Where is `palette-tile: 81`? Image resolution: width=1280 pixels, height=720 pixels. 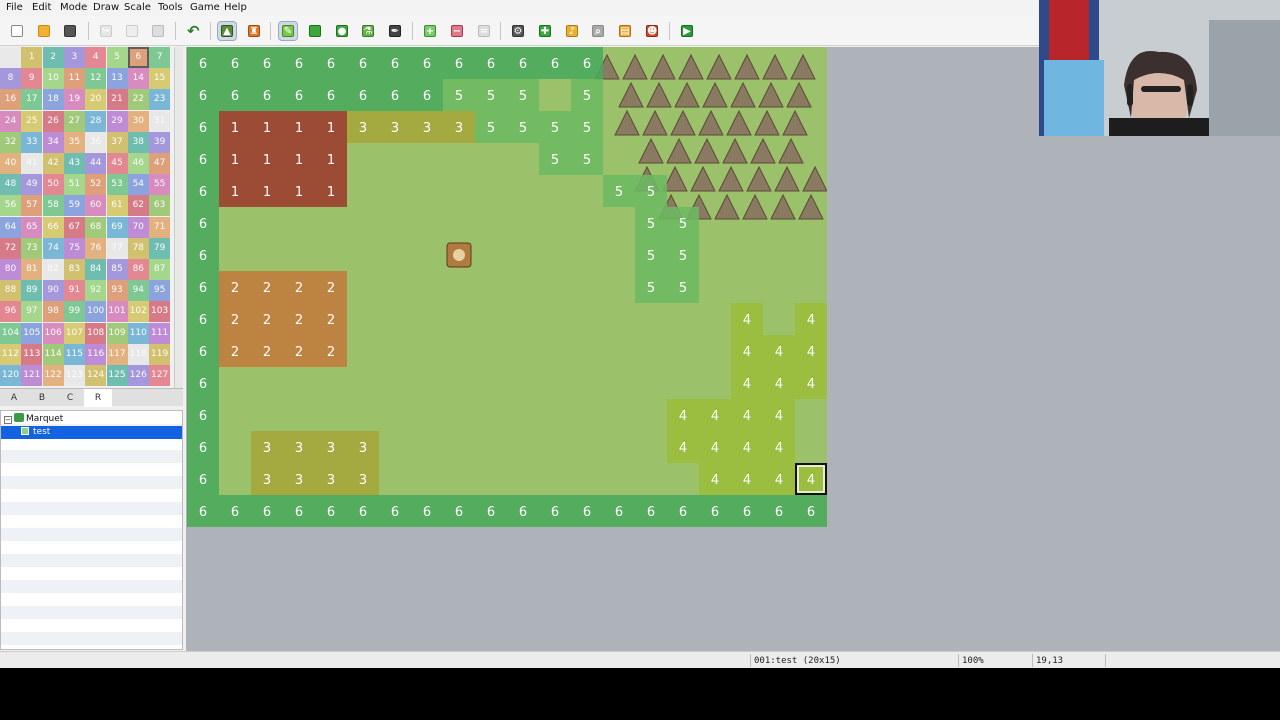 palette-tile: 81 is located at coordinates (32, 269).